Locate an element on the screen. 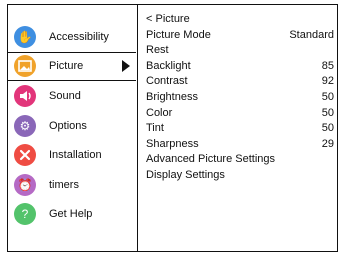 The height and width of the screenshot is (254, 339). setting-label: Brightness is located at coordinates (172, 96).